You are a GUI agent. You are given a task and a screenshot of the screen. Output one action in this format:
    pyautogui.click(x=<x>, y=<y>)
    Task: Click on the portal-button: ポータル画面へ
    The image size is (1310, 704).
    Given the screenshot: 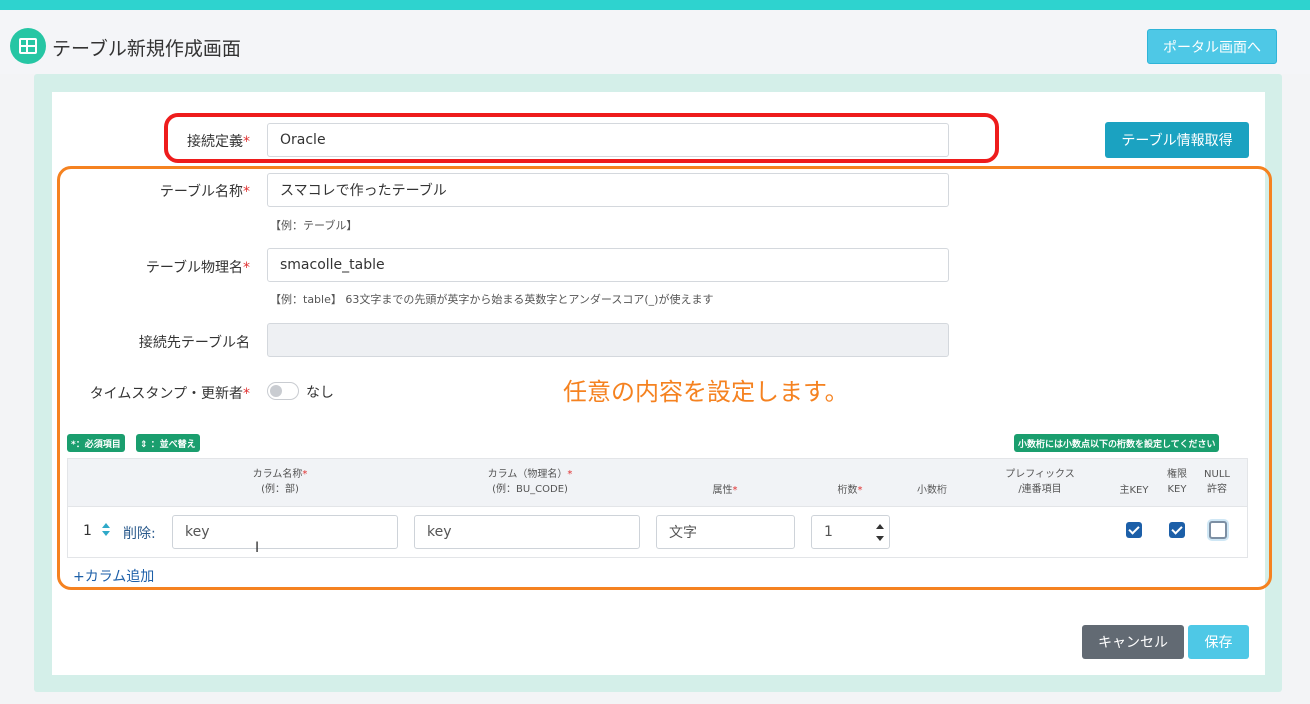 What is the action you would take?
    pyautogui.click(x=1212, y=46)
    